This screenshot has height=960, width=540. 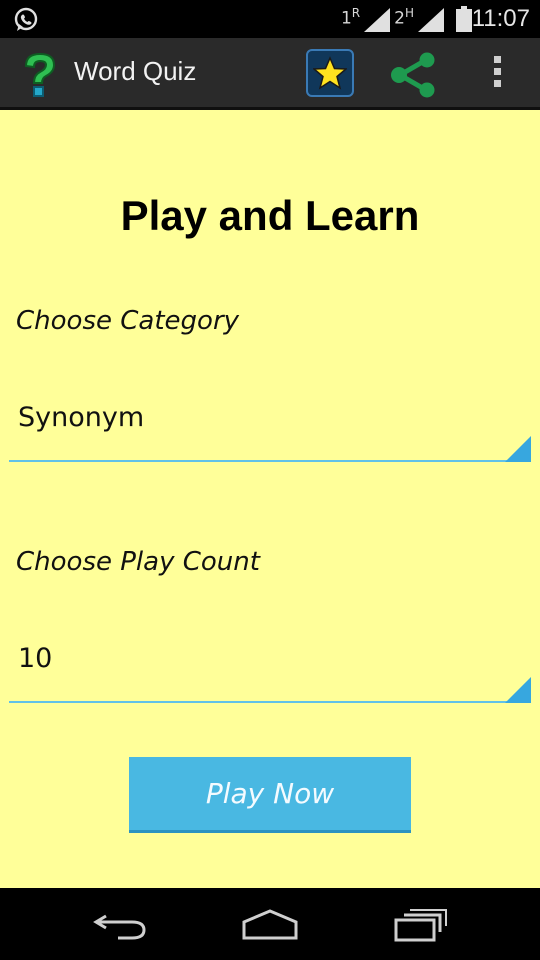 What do you see at coordinates (270, 795) in the screenshot?
I see `play-now-button: Play Now` at bounding box center [270, 795].